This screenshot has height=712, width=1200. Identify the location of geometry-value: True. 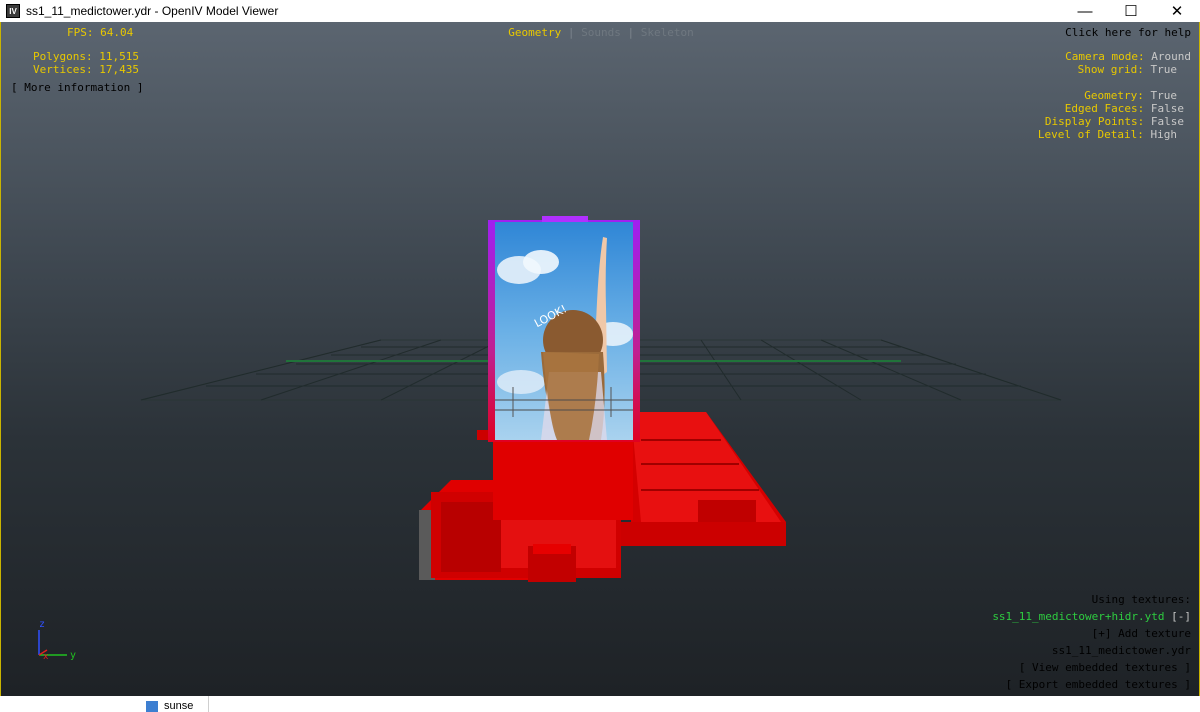
(1164, 95).